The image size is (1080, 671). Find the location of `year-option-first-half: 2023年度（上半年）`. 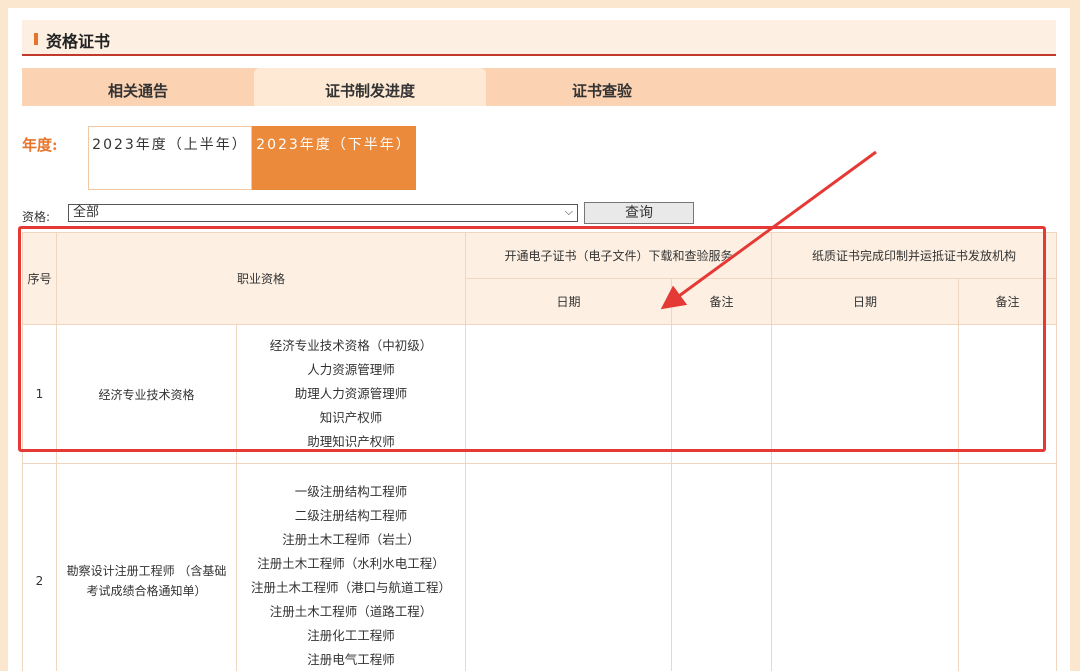

year-option-first-half: 2023年度（上半年） is located at coordinates (170, 158).